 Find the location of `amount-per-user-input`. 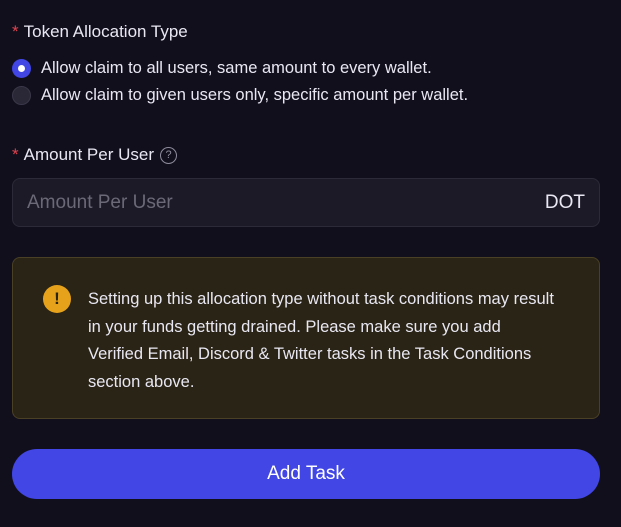

amount-per-user-input is located at coordinates (286, 202).